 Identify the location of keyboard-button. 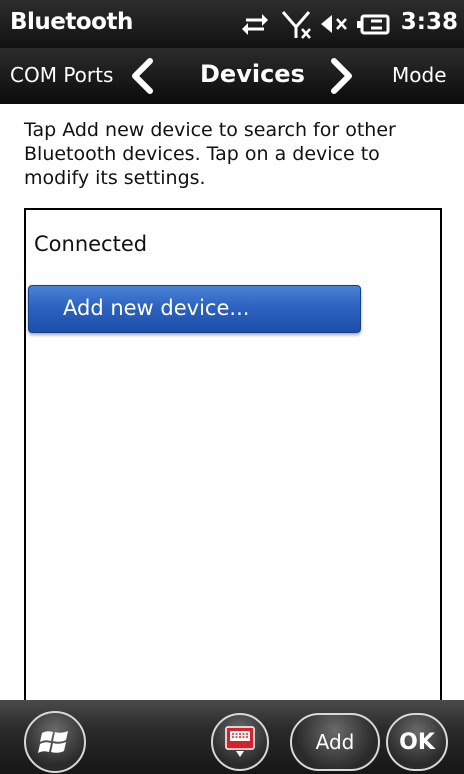
(240, 742).